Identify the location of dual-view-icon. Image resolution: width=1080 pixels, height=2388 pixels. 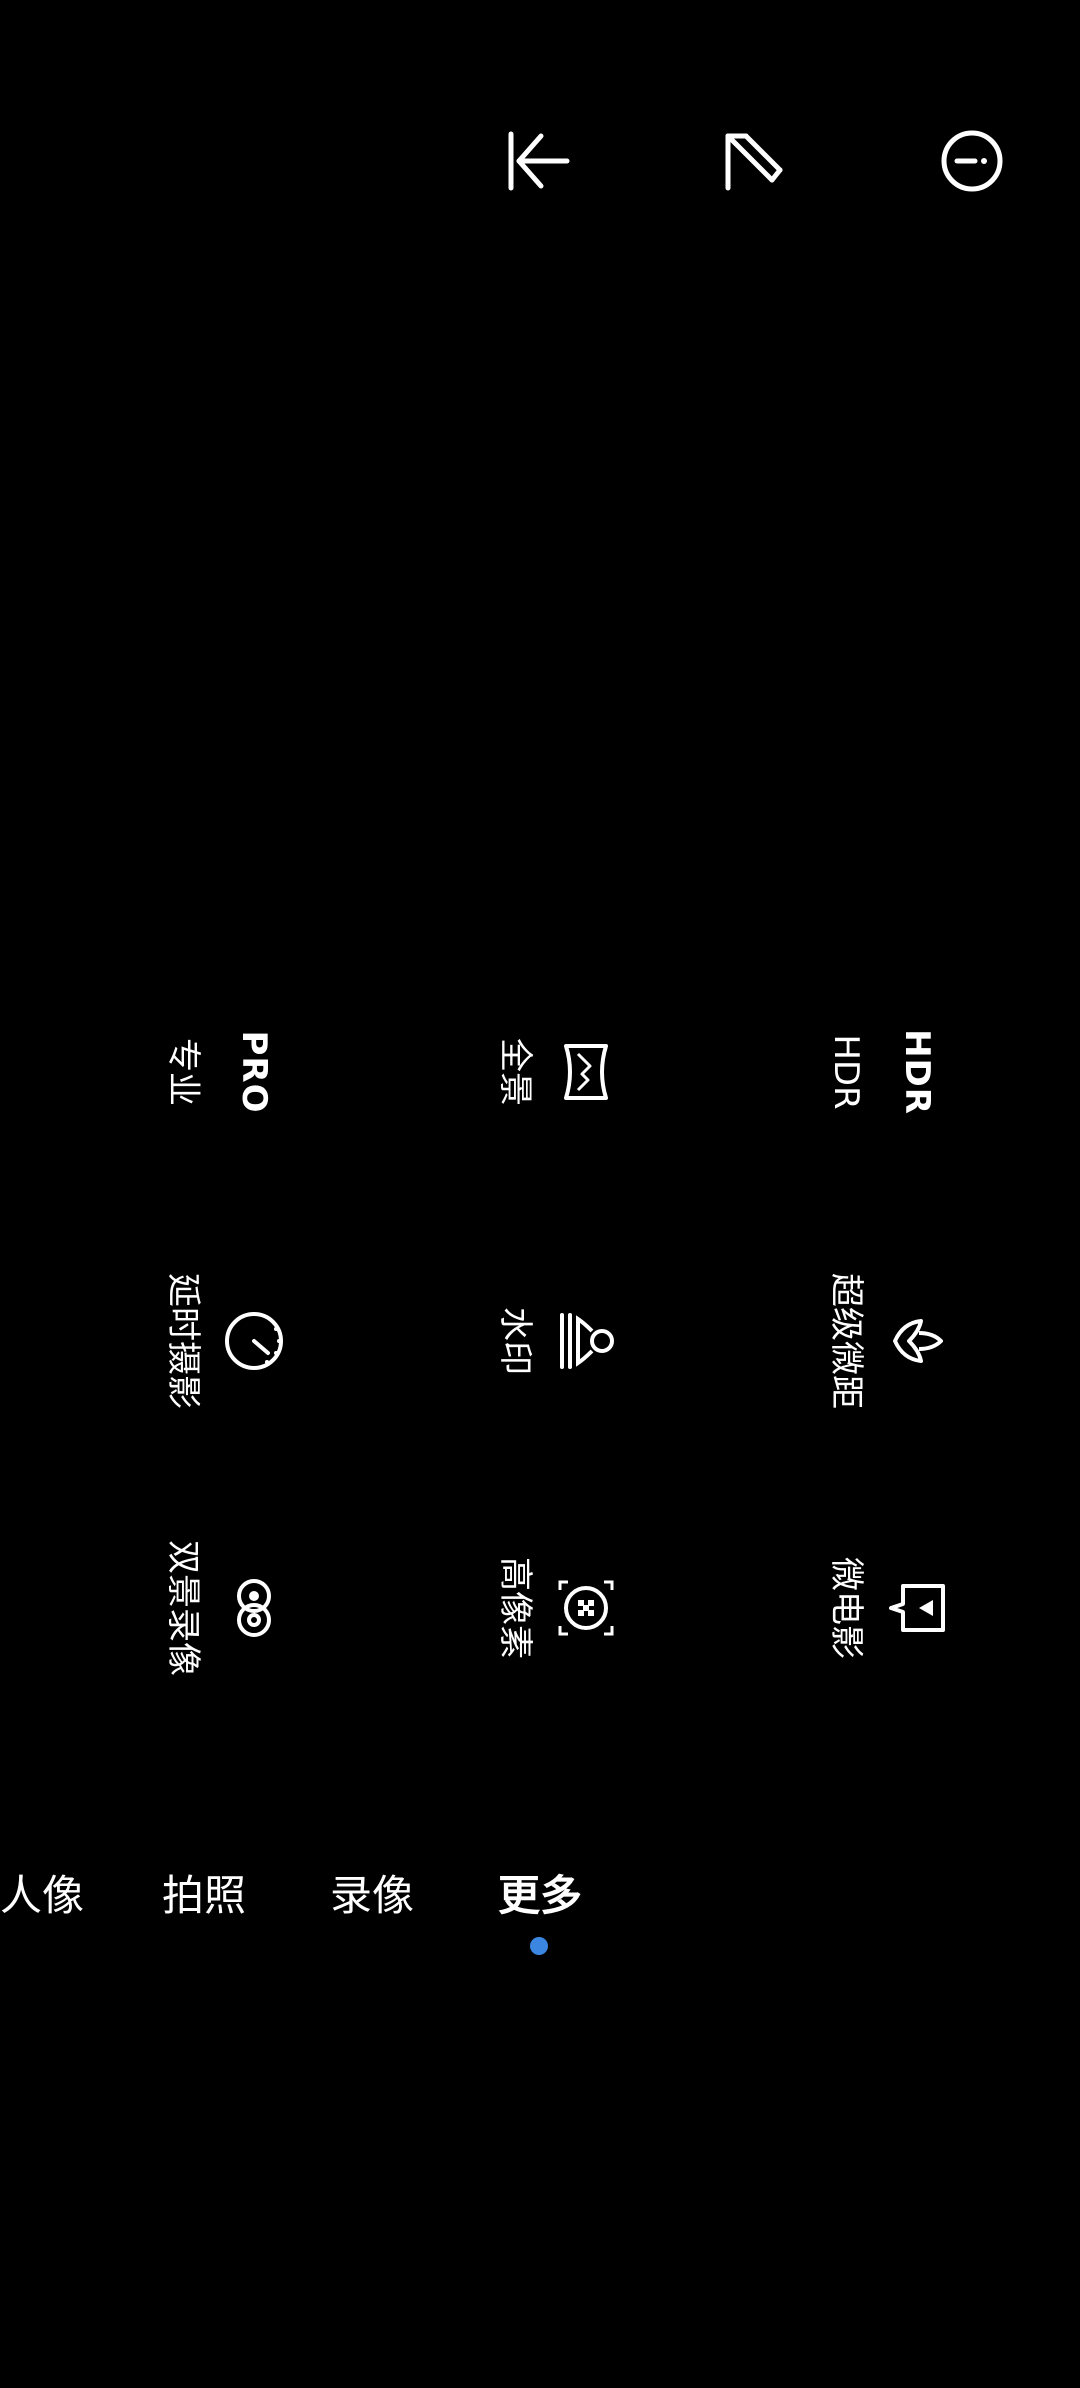
(254, 1608).